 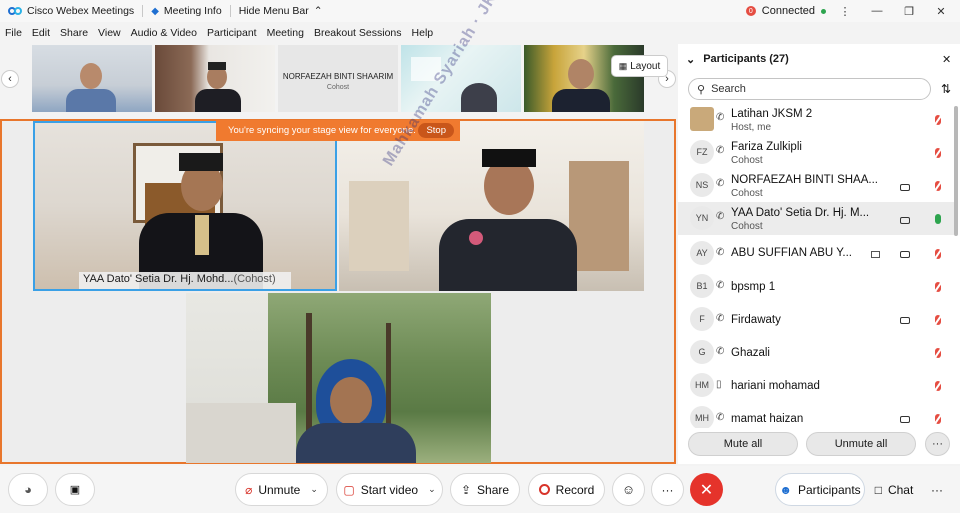 What do you see at coordinates (909, 11) in the screenshot?
I see `restore-icon: ❐` at bounding box center [909, 11].